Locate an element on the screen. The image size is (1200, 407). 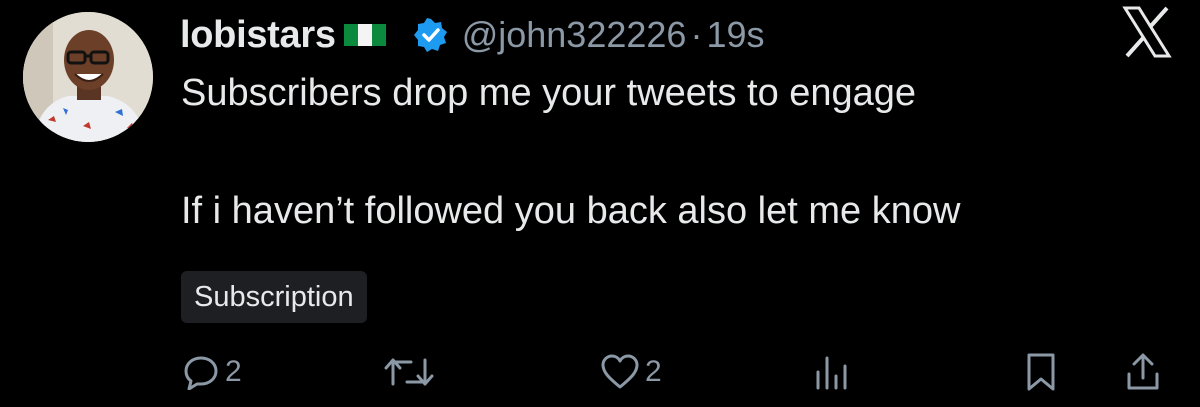
timestamp: 19s is located at coordinates (735, 35).